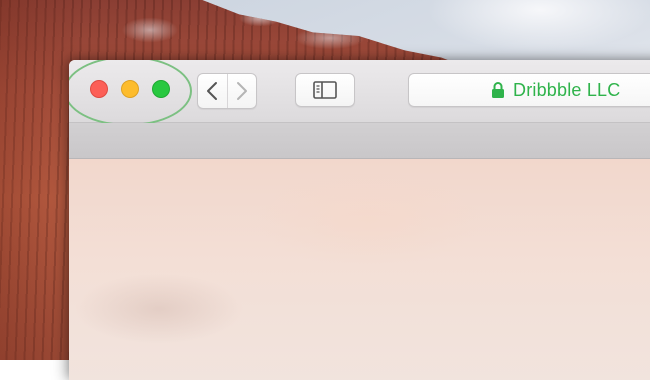 The image size is (650, 380). Describe the element at coordinates (498, 90) in the screenshot. I see `lock-icon` at that location.